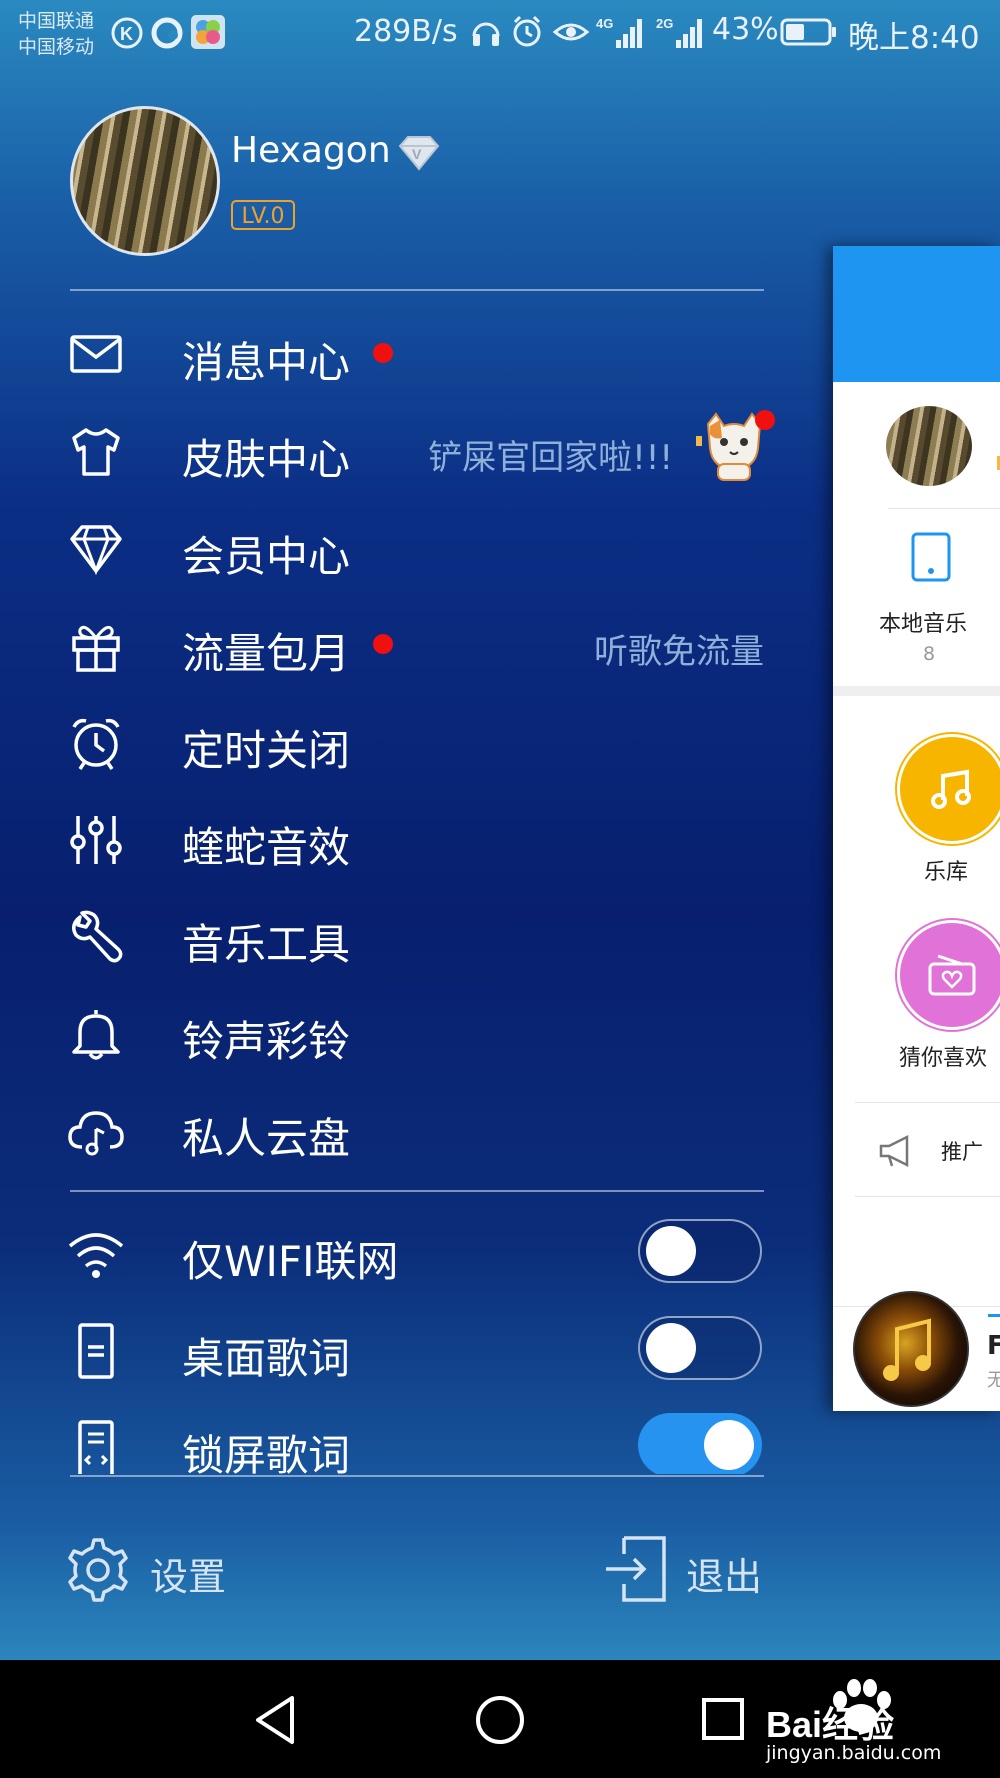 Image resolution: width=1000 pixels, height=1778 pixels. I want to click on menu-label-skins: 皮肤中心, so click(266, 459).